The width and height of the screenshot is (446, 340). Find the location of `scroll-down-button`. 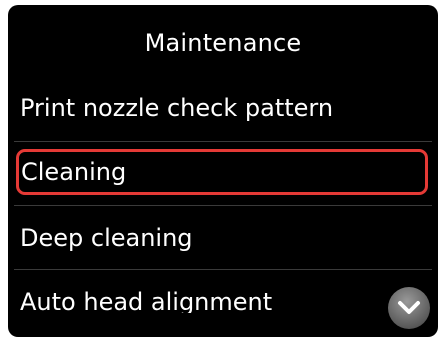

scroll-down-button is located at coordinates (409, 308).